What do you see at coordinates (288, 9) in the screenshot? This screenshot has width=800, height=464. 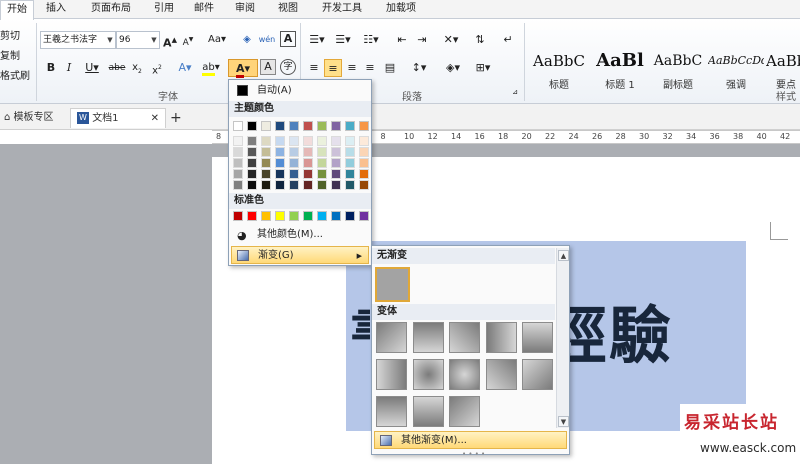 I see `menu-tab: 视图` at bounding box center [288, 9].